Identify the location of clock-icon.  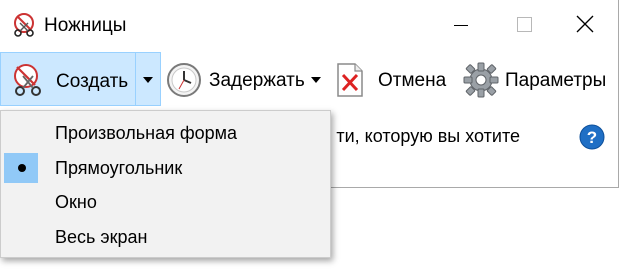
(184, 82).